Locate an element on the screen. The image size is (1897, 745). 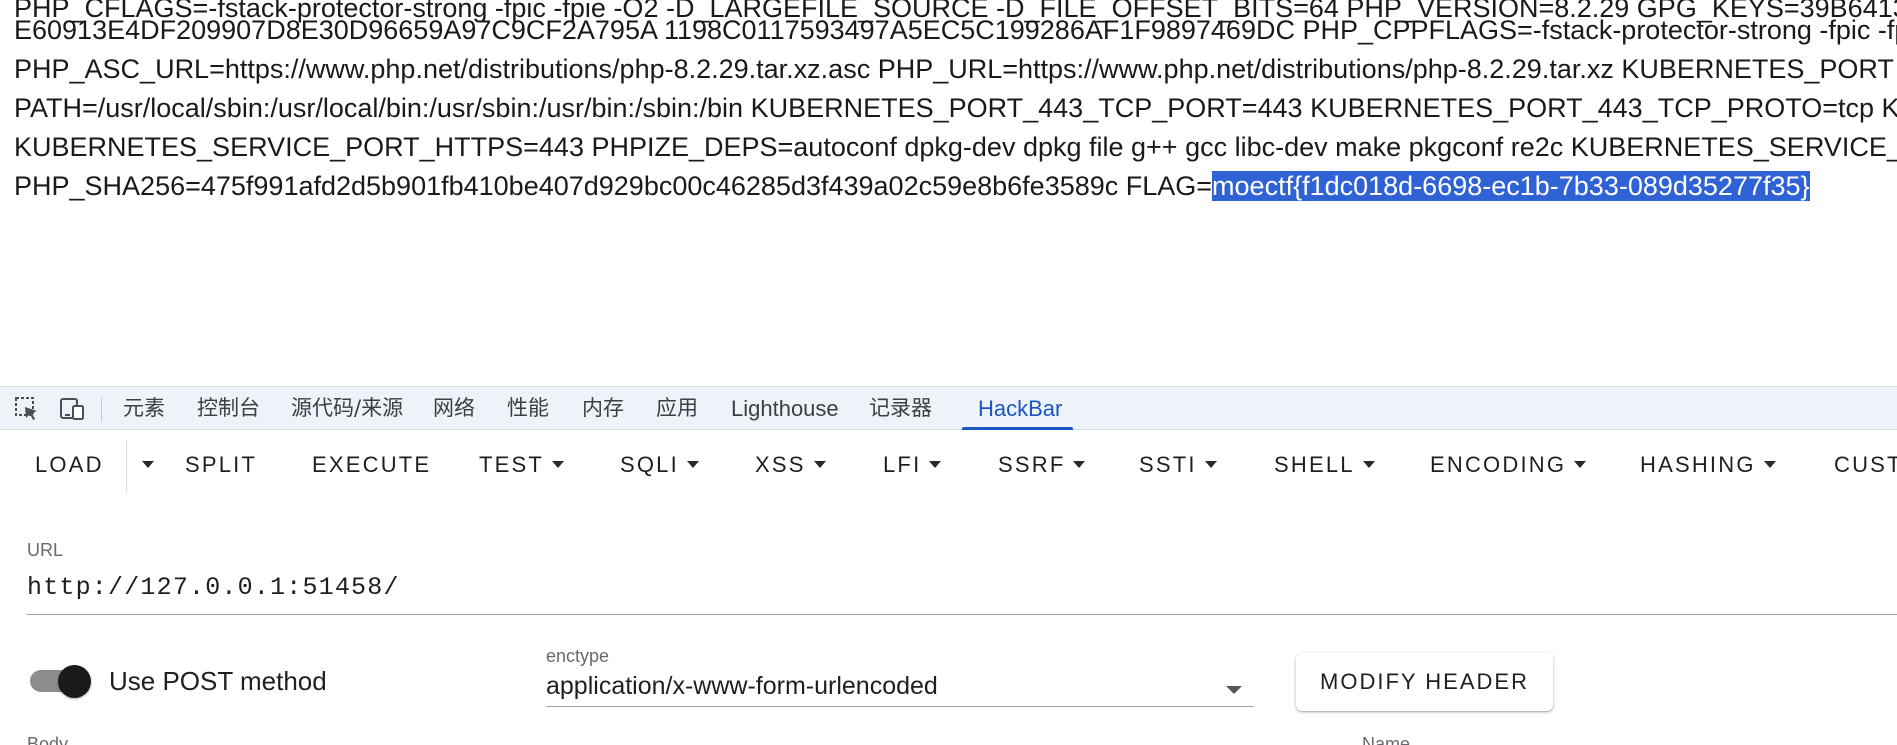
hashing-menu-button: HASHING is located at coordinates (1708, 465).